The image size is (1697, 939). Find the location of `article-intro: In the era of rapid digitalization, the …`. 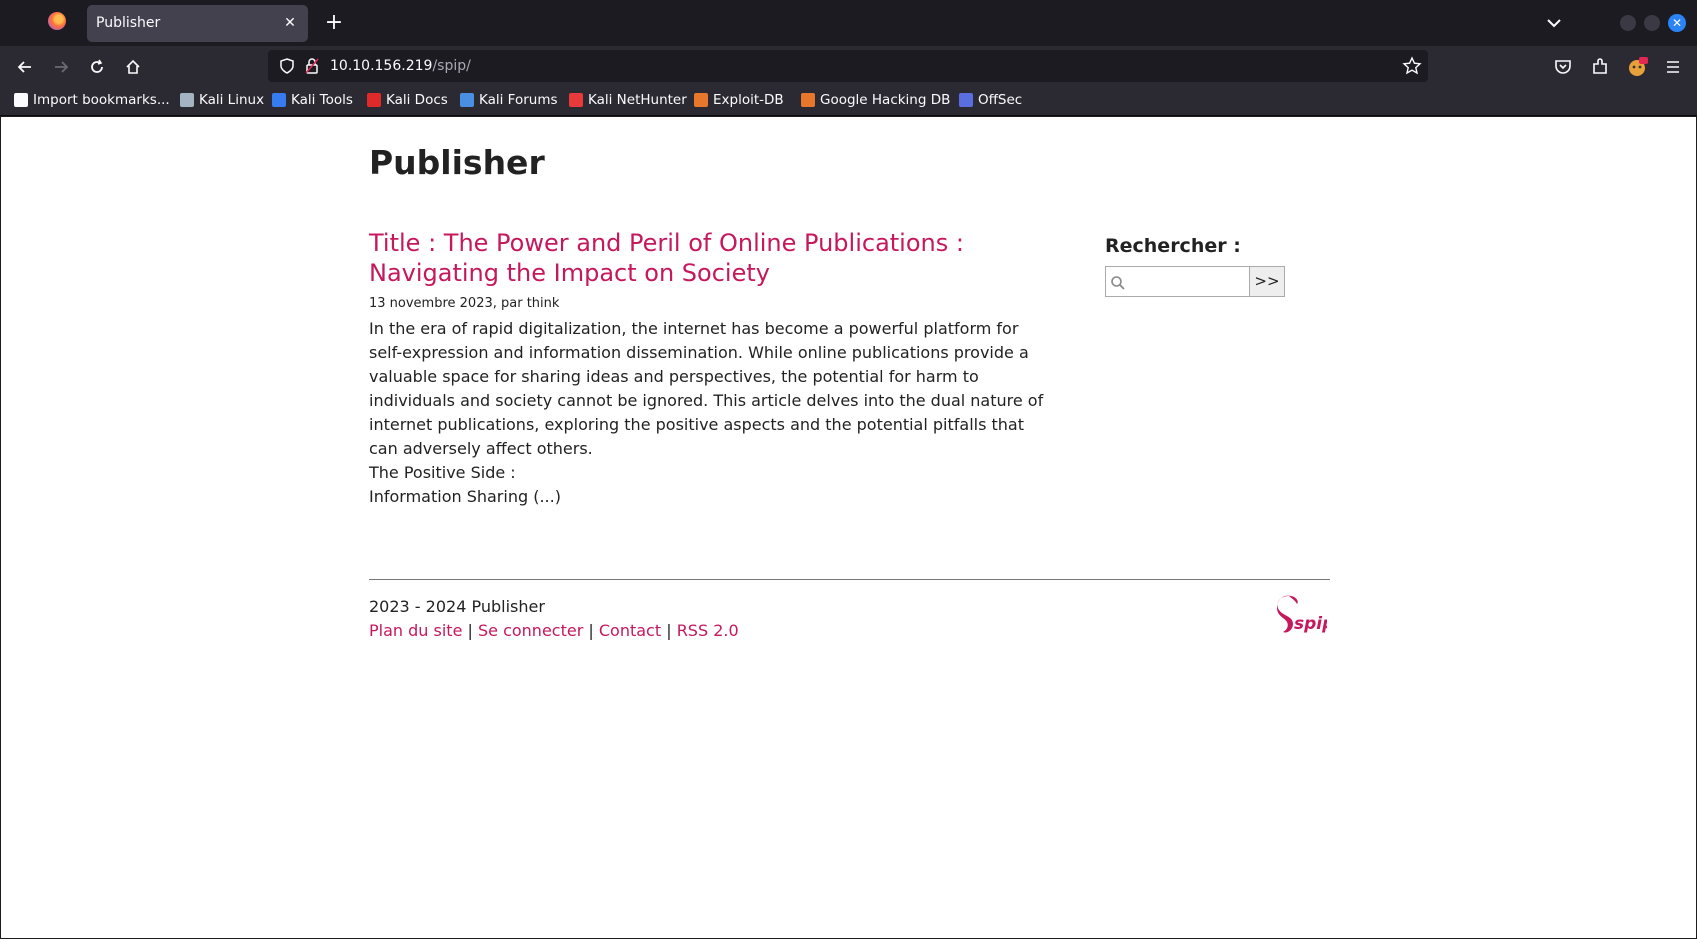

article-intro: In the era of rapid digitalization, the … is located at coordinates (709, 413).